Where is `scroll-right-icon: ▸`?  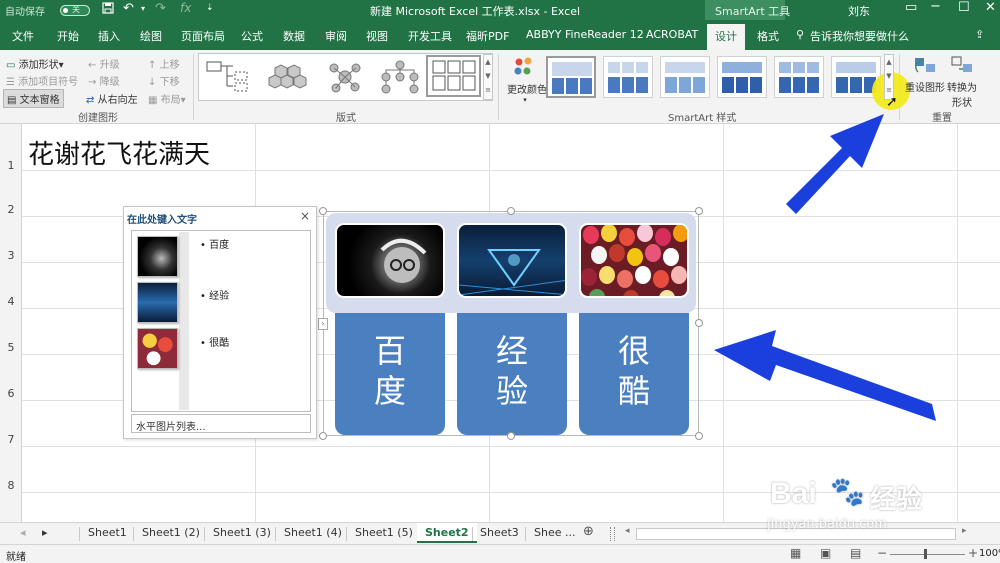 scroll-right-icon: ▸ is located at coordinates (45, 532).